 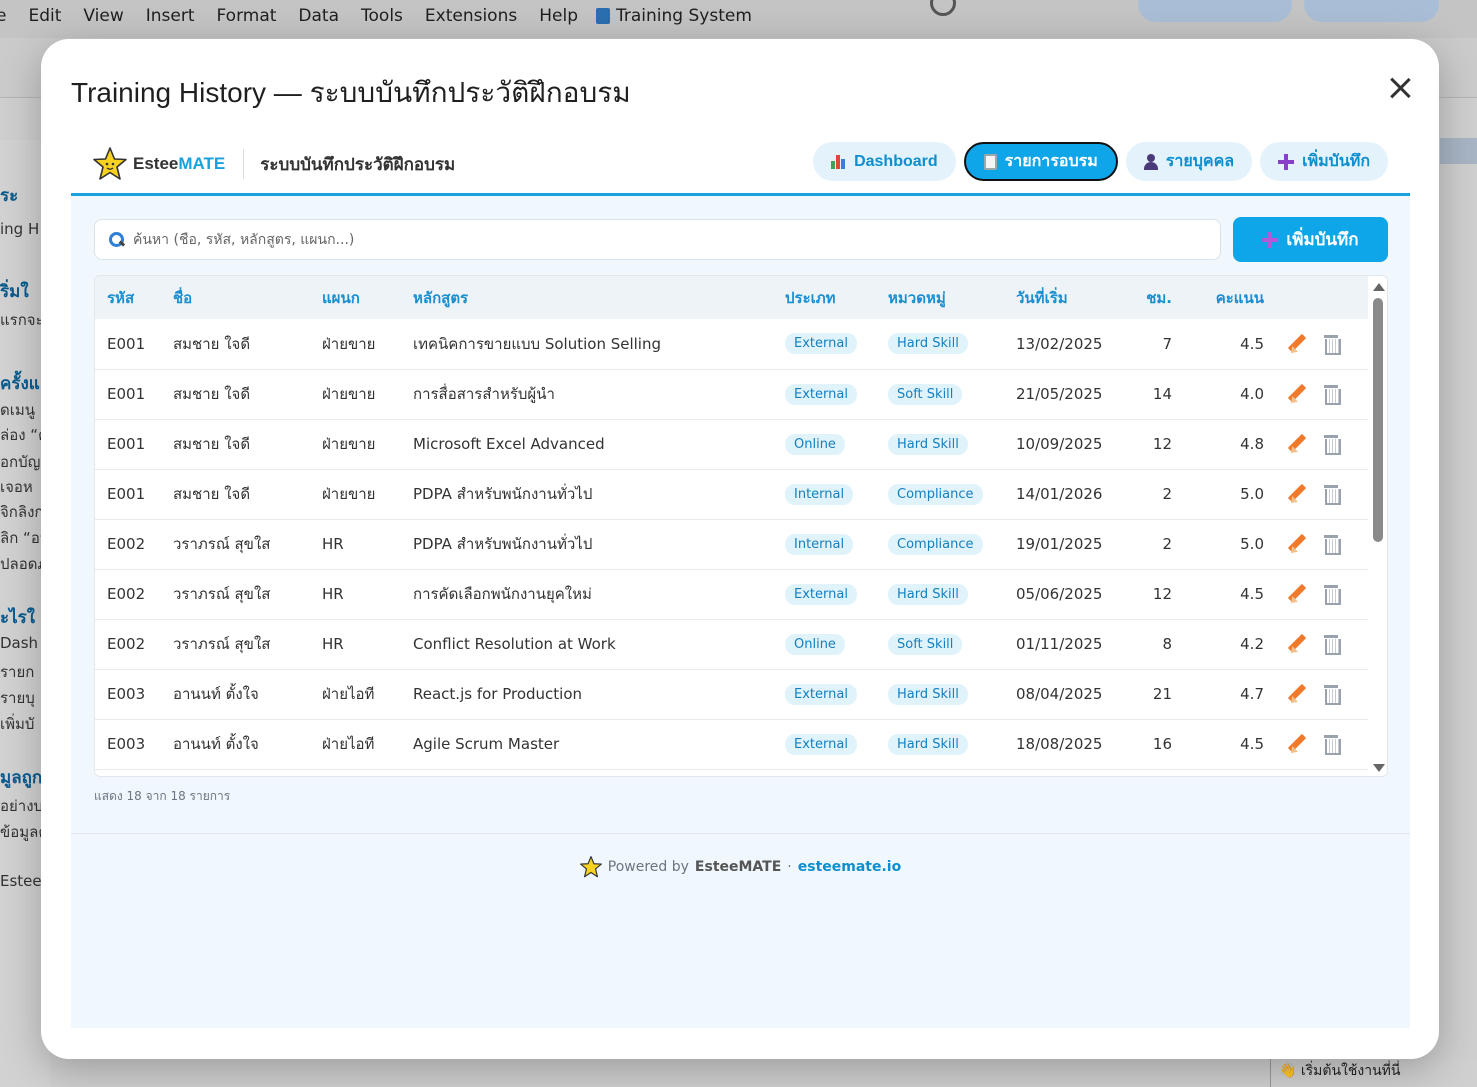 I want to click on scroll-down-icon, so click(x=1379, y=768).